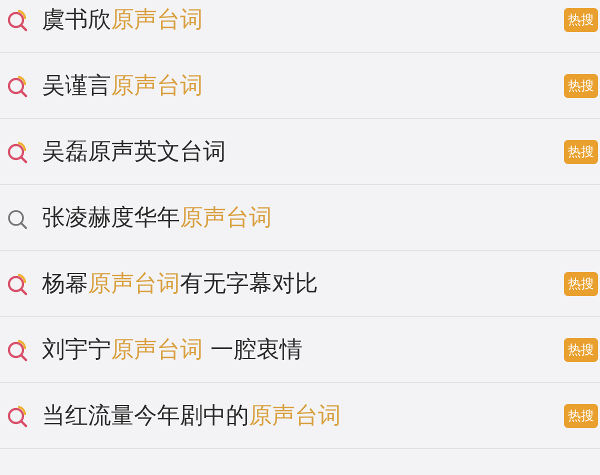  I want to click on suggestion-link: 张凌赫度华年原声台词, so click(320, 217).